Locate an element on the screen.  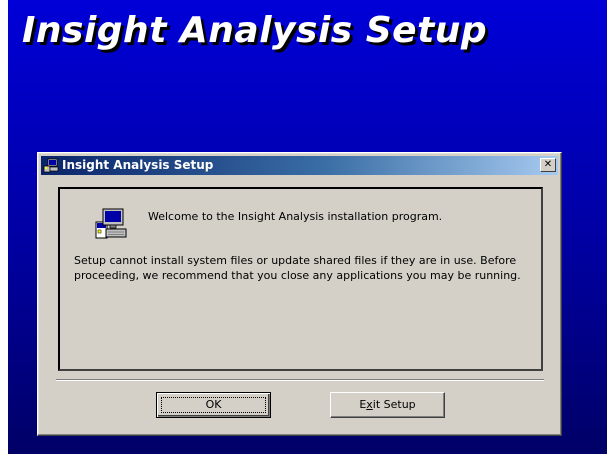
ok-button-label: OK is located at coordinates (213, 404).